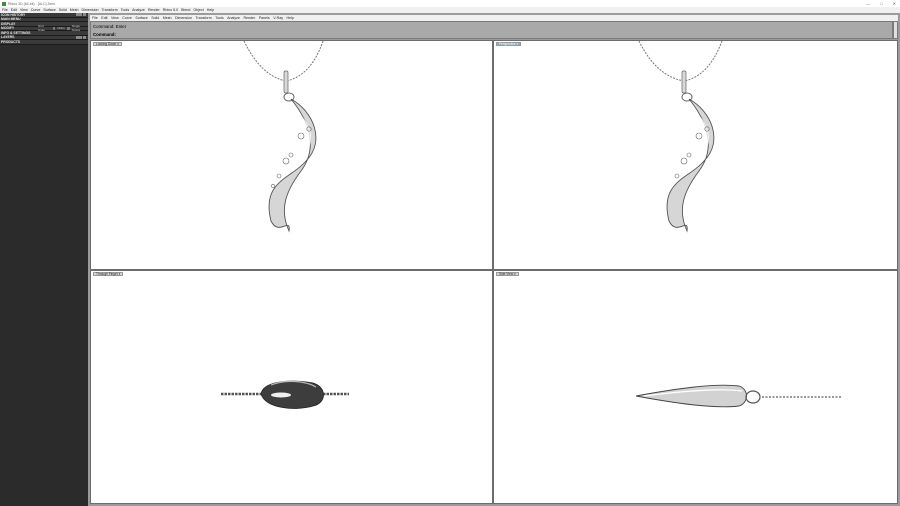 The image size is (900, 506). I want to click on window-controls: — □ ✕, so click(881, 3).